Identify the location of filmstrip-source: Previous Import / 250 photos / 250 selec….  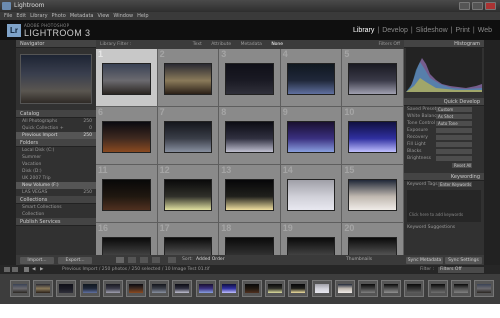
(136, 269).